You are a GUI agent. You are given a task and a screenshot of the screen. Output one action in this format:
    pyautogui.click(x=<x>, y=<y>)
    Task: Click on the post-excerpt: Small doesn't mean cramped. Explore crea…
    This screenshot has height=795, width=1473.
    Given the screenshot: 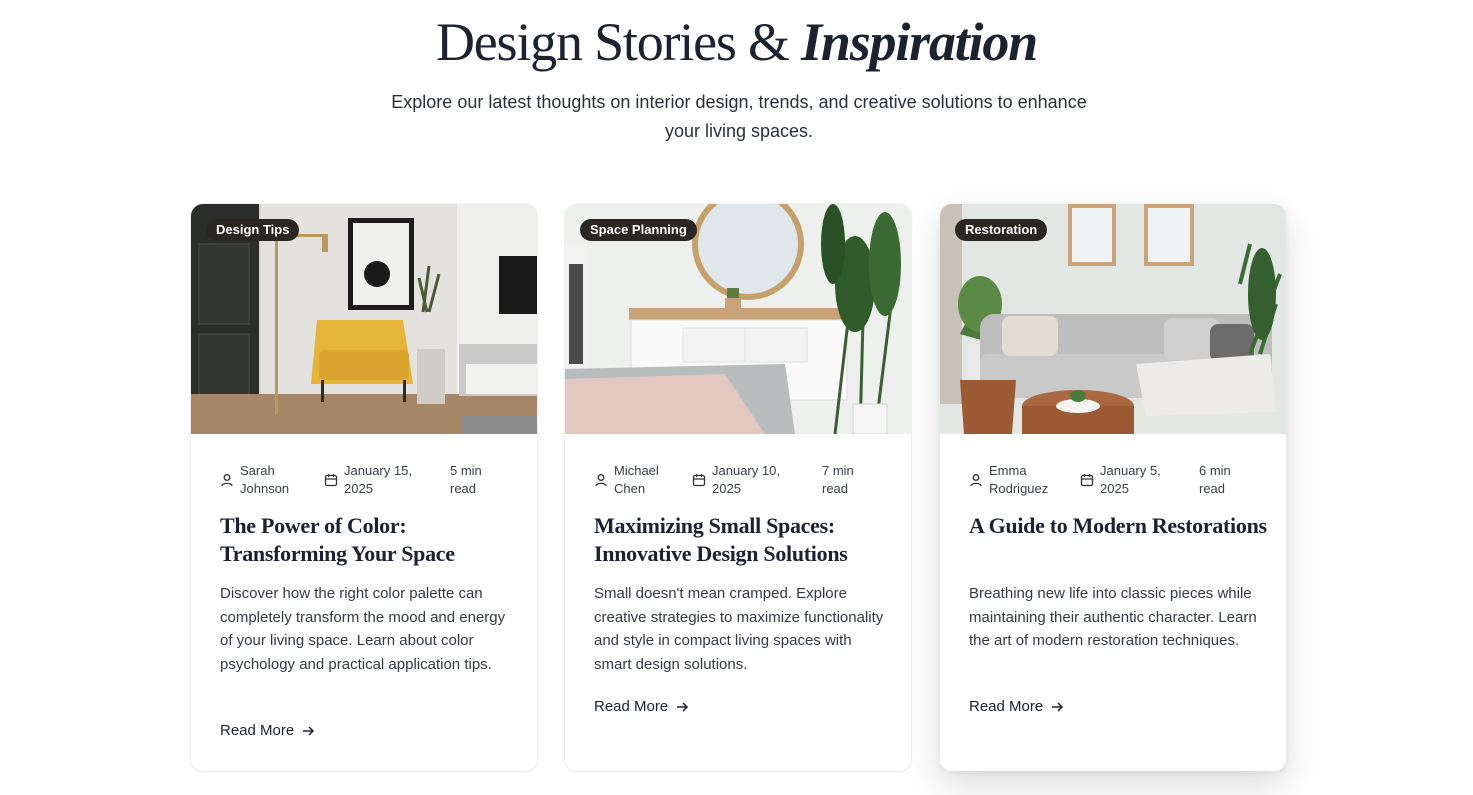 What is the action you would take?
    pyautogui.click(x=739, y=629)
    